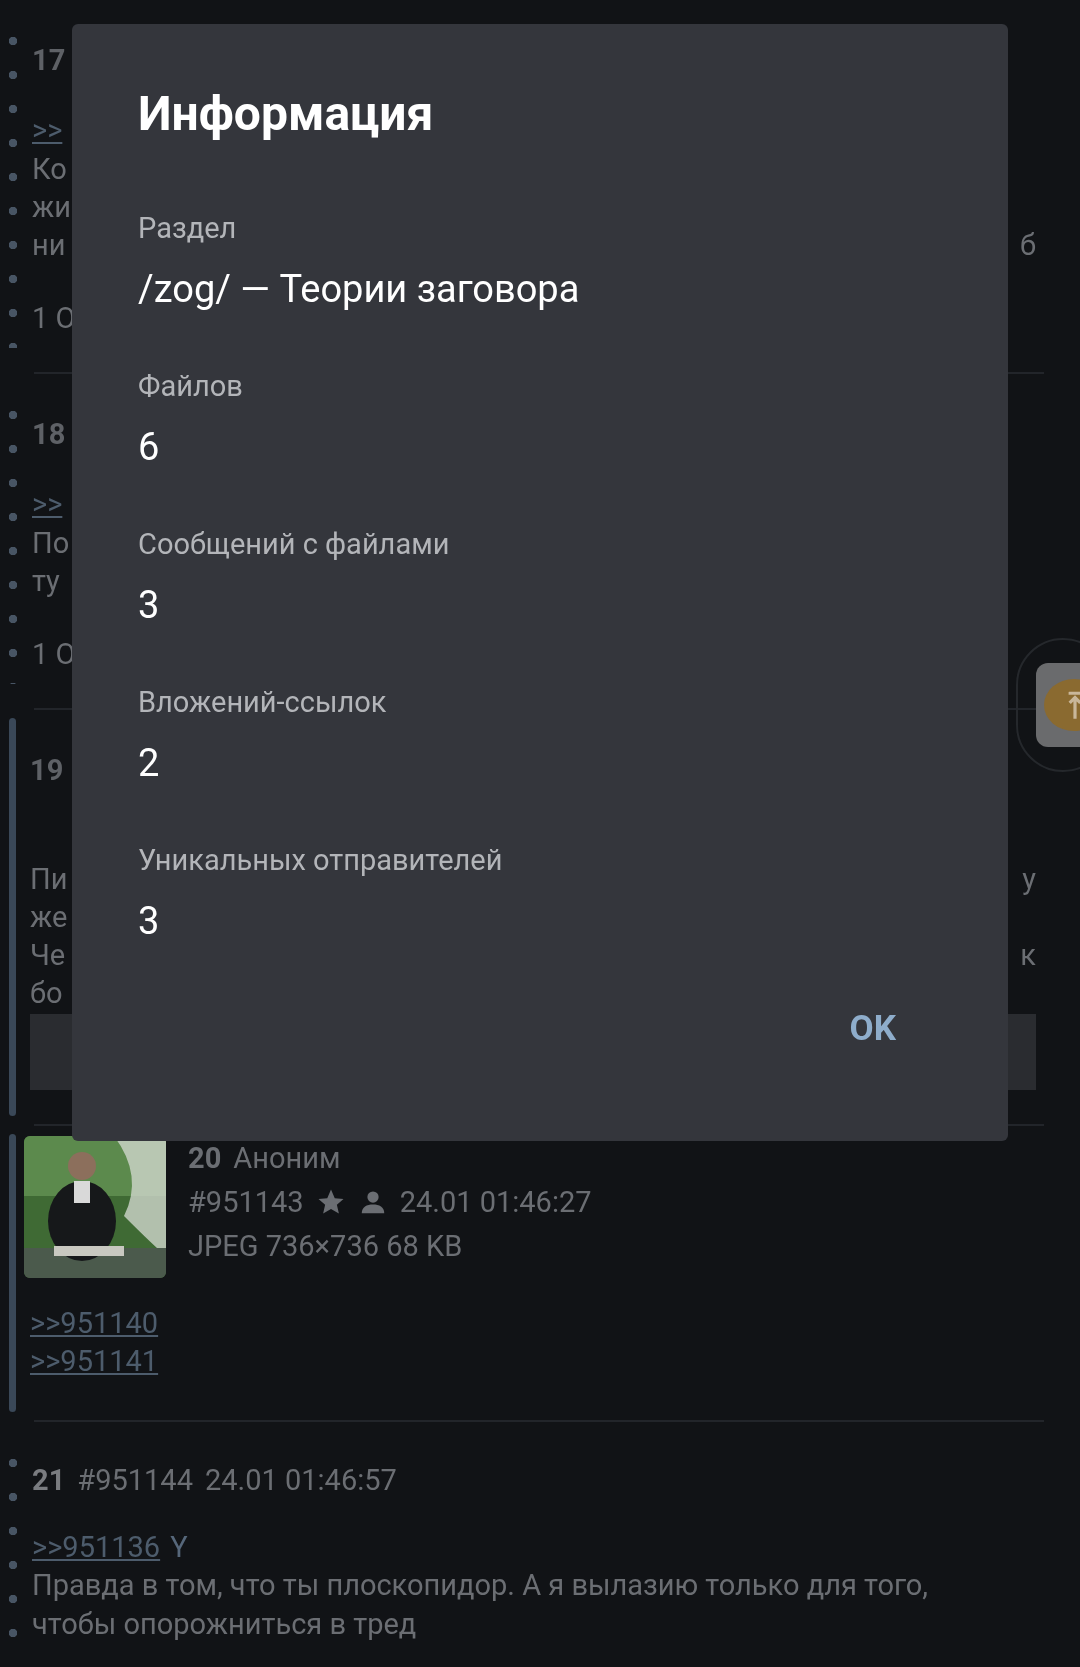 The height and width of the screenshot is (1667, 1080). What do you see at coordinates (321, 860) in the screenshot?
I see `field-label: Уникальных отправителей` at bounding box center [321, 860].